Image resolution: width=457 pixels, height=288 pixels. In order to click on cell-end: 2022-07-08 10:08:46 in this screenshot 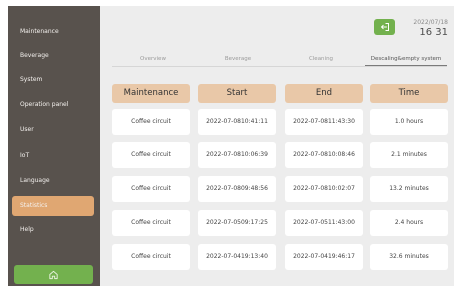, I will do `click(324, 155)`.